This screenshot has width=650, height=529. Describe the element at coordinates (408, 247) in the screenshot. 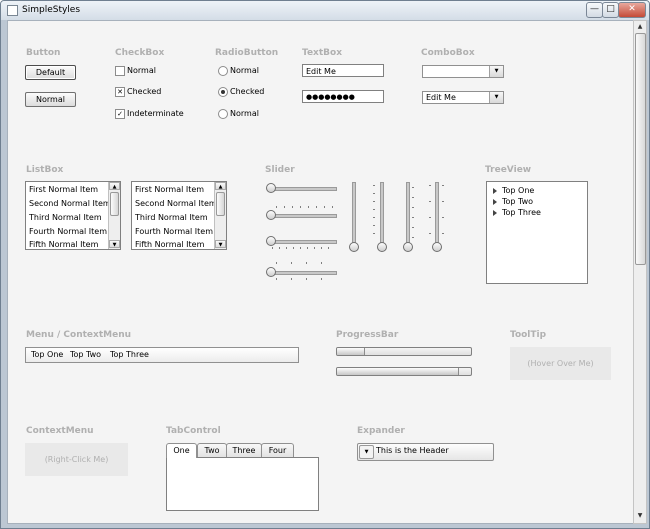

I see `vslider-3-thumb` at that location.